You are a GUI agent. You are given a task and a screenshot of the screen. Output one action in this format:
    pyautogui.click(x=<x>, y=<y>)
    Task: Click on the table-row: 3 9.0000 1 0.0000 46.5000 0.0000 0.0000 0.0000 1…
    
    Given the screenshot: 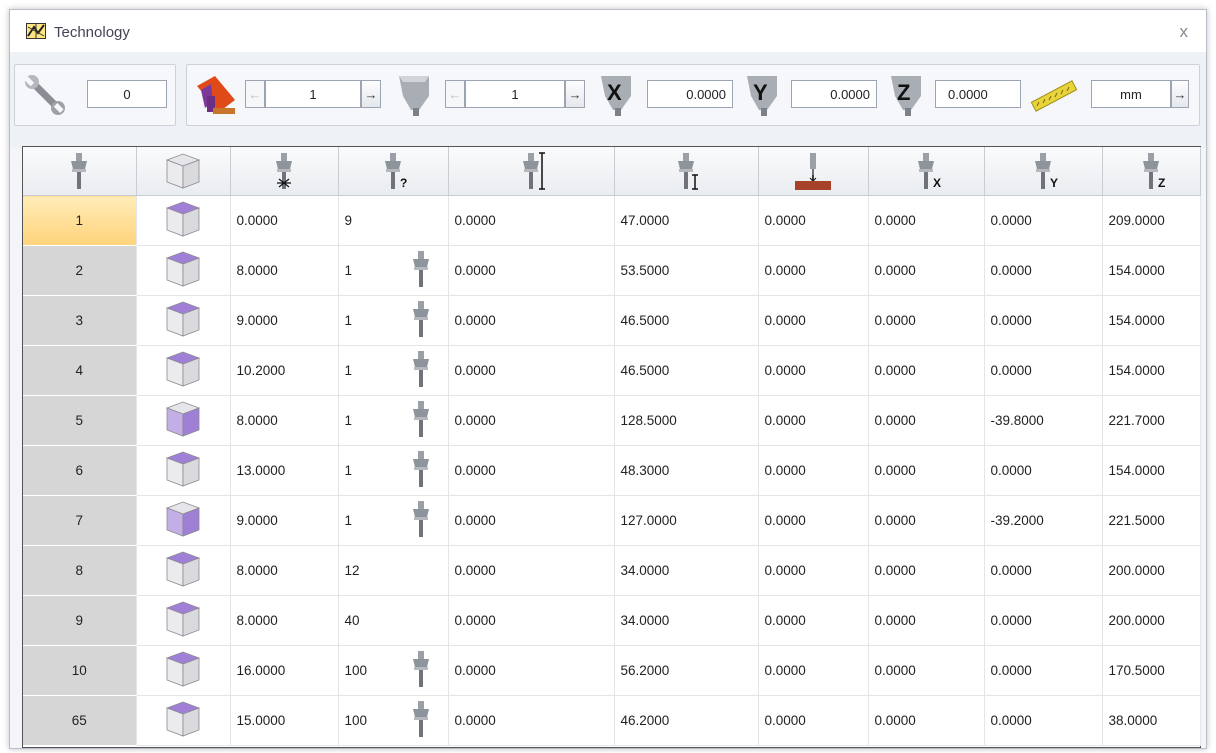 What is the action you would take?
    pyautogui.click(x=612, y=320)
    